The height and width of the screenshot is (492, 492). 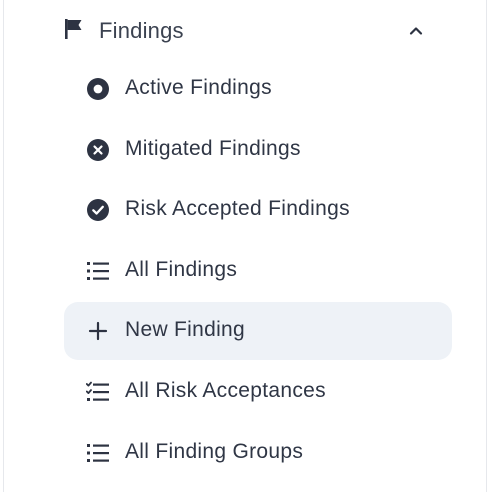 What do you see at coordinates (74, 29) in the screenshot?
I see `flag-icon` at bounding box center [74, 29].